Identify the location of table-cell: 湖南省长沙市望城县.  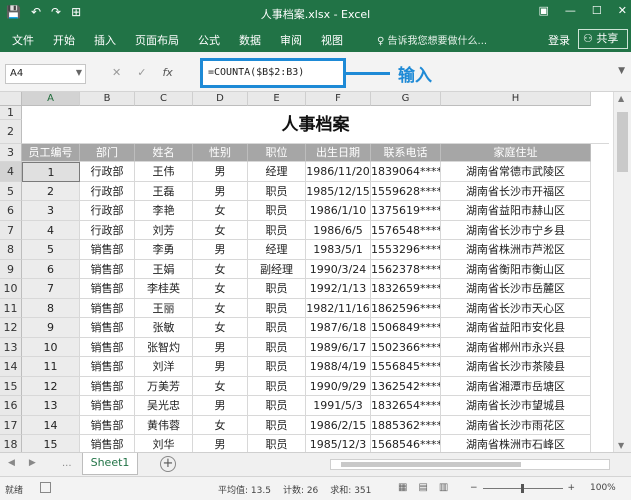
(516, 406).